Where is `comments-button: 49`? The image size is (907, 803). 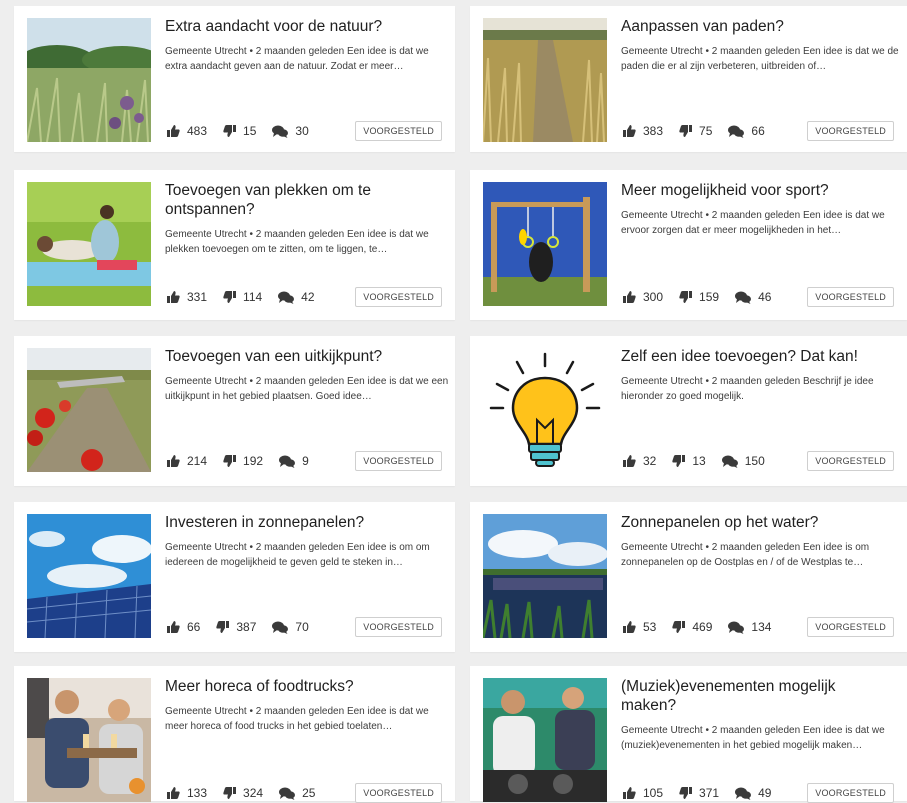
comments-button: 49 is located at coordinates (753, 793).